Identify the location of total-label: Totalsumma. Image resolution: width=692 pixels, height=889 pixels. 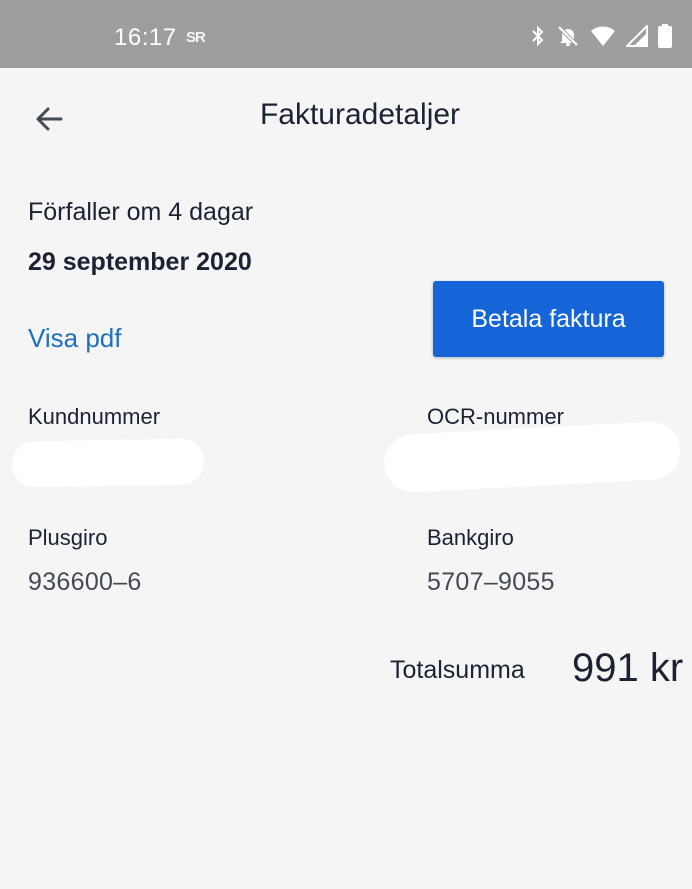
(457, 670).